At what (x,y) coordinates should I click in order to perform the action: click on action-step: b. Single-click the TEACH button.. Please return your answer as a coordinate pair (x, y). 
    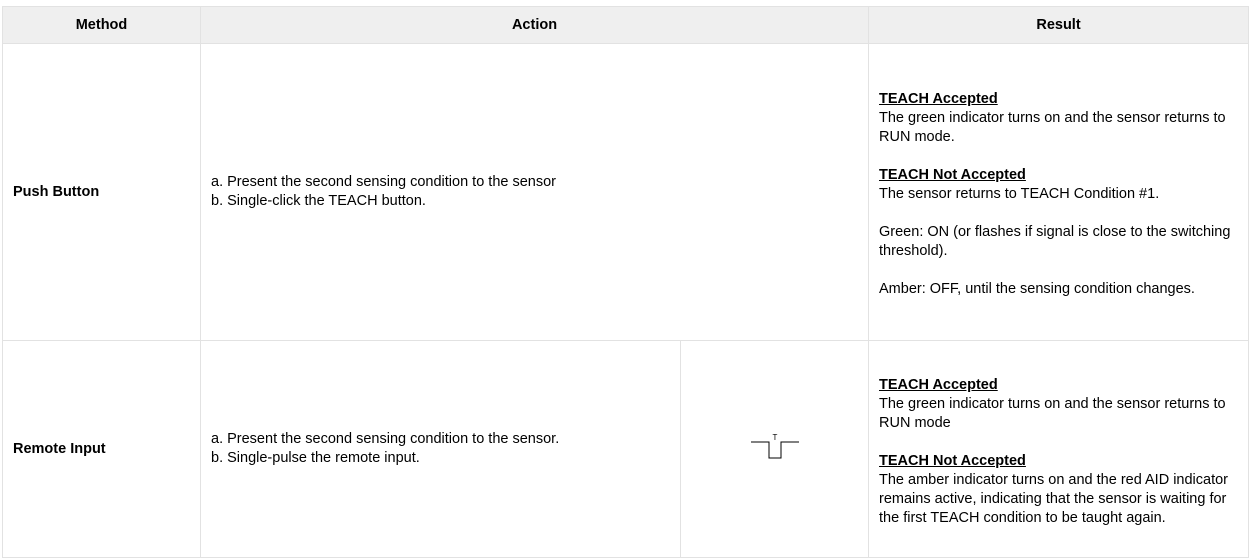
    Looking at the image, I should click on (318, 201).